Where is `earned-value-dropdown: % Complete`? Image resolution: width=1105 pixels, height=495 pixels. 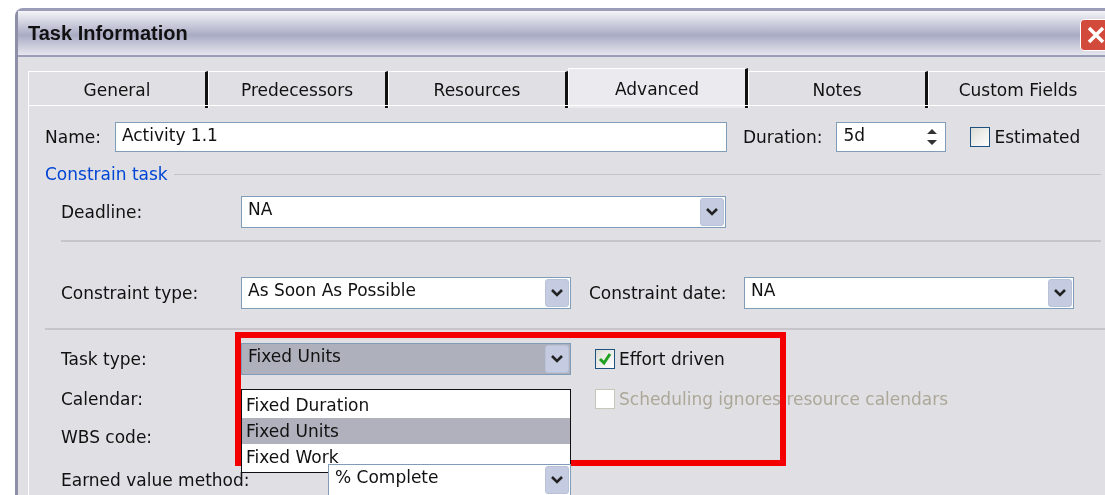 earned-value-dropdown: % Complete is located at coordinates (449, 479).